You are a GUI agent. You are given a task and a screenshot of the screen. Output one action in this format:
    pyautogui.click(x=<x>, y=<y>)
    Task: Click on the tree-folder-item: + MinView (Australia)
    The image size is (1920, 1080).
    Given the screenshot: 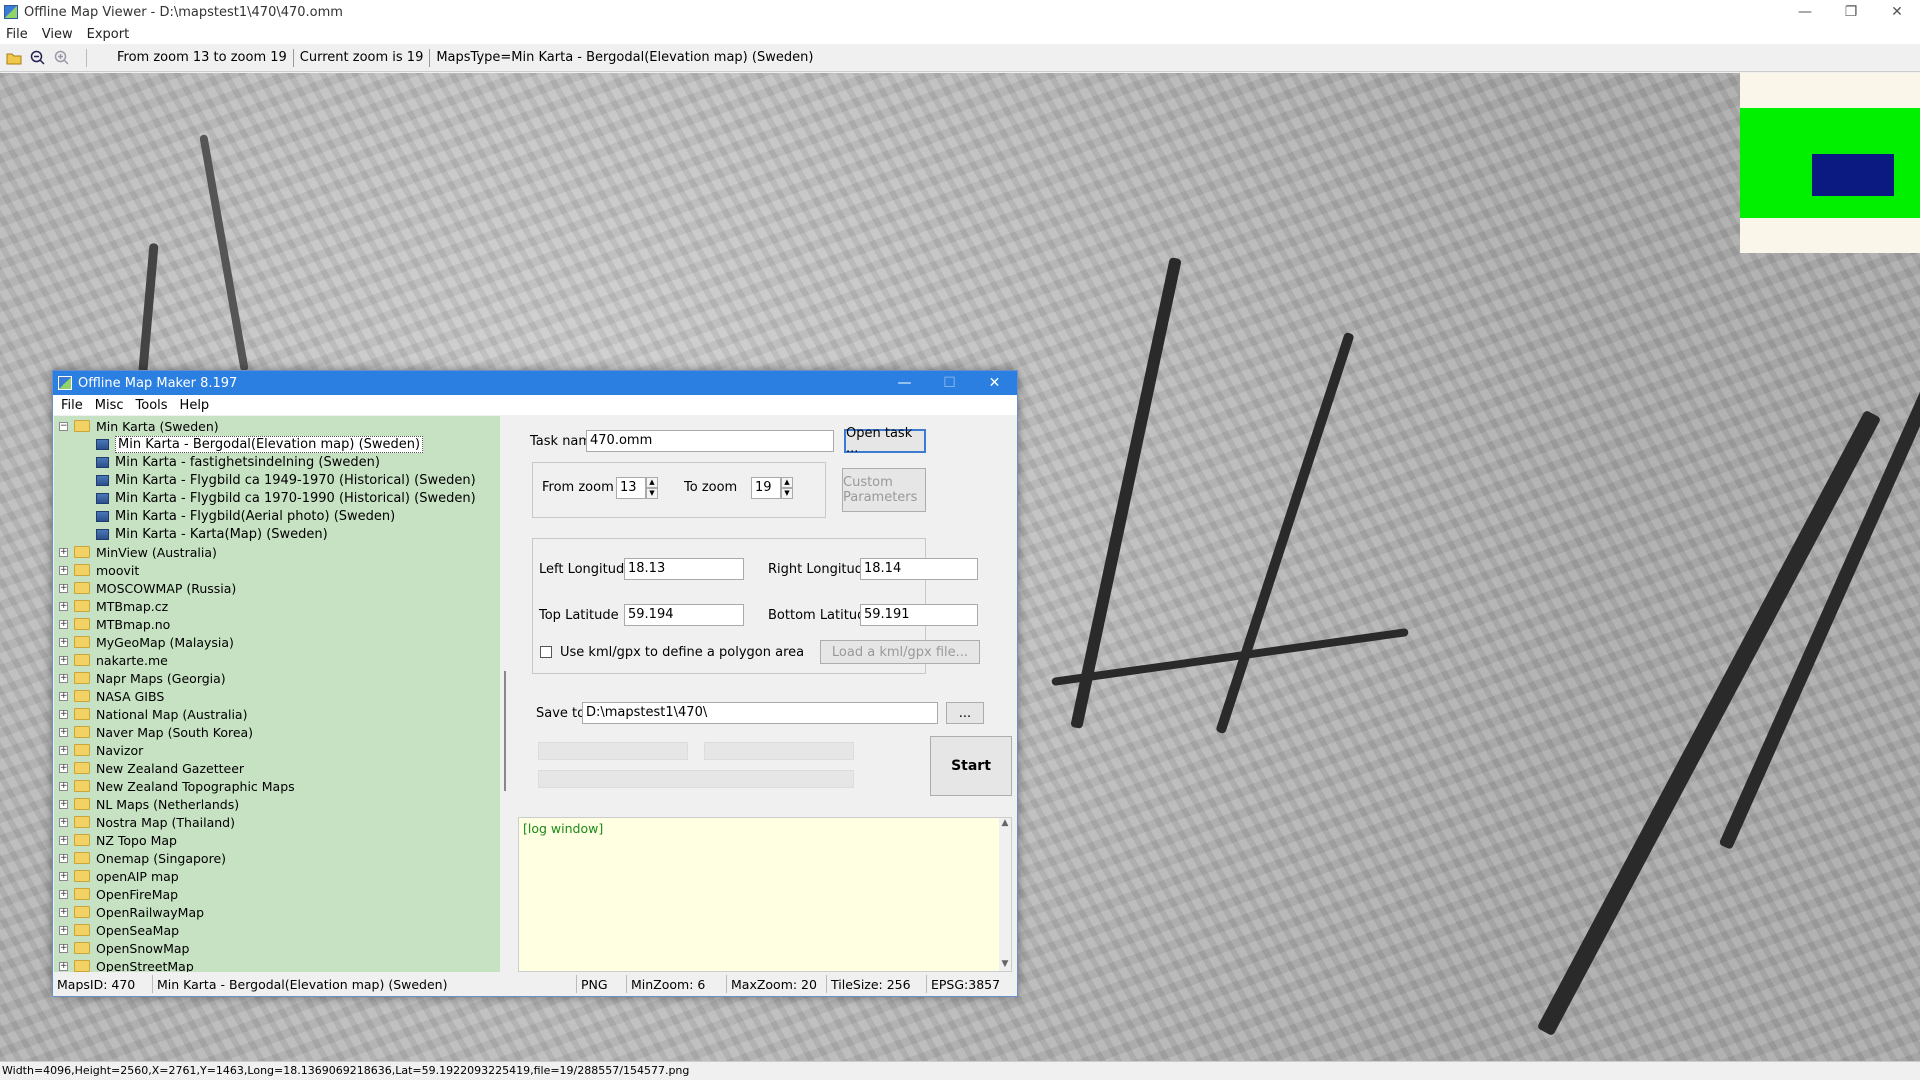 What is the action you would take?
    pyautogui.click(x=277, y=552)
    